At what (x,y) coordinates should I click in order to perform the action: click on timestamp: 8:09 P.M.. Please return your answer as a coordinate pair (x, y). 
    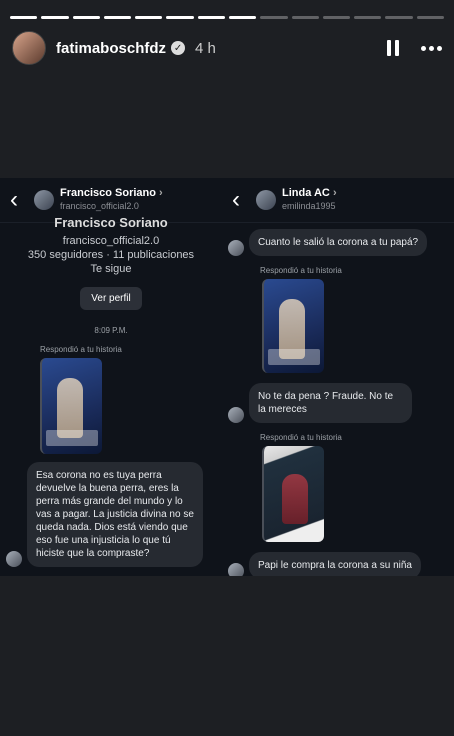
    Looking at the image, I should click on (111, 330).